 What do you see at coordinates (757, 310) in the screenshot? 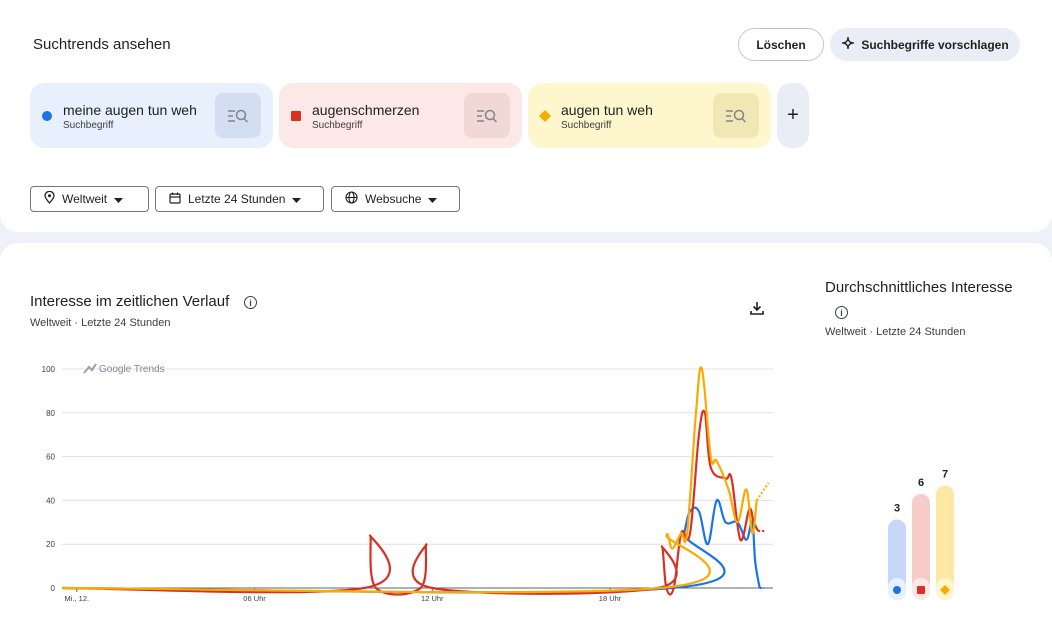
I see `download-icon` at bounding box center [757, 310].